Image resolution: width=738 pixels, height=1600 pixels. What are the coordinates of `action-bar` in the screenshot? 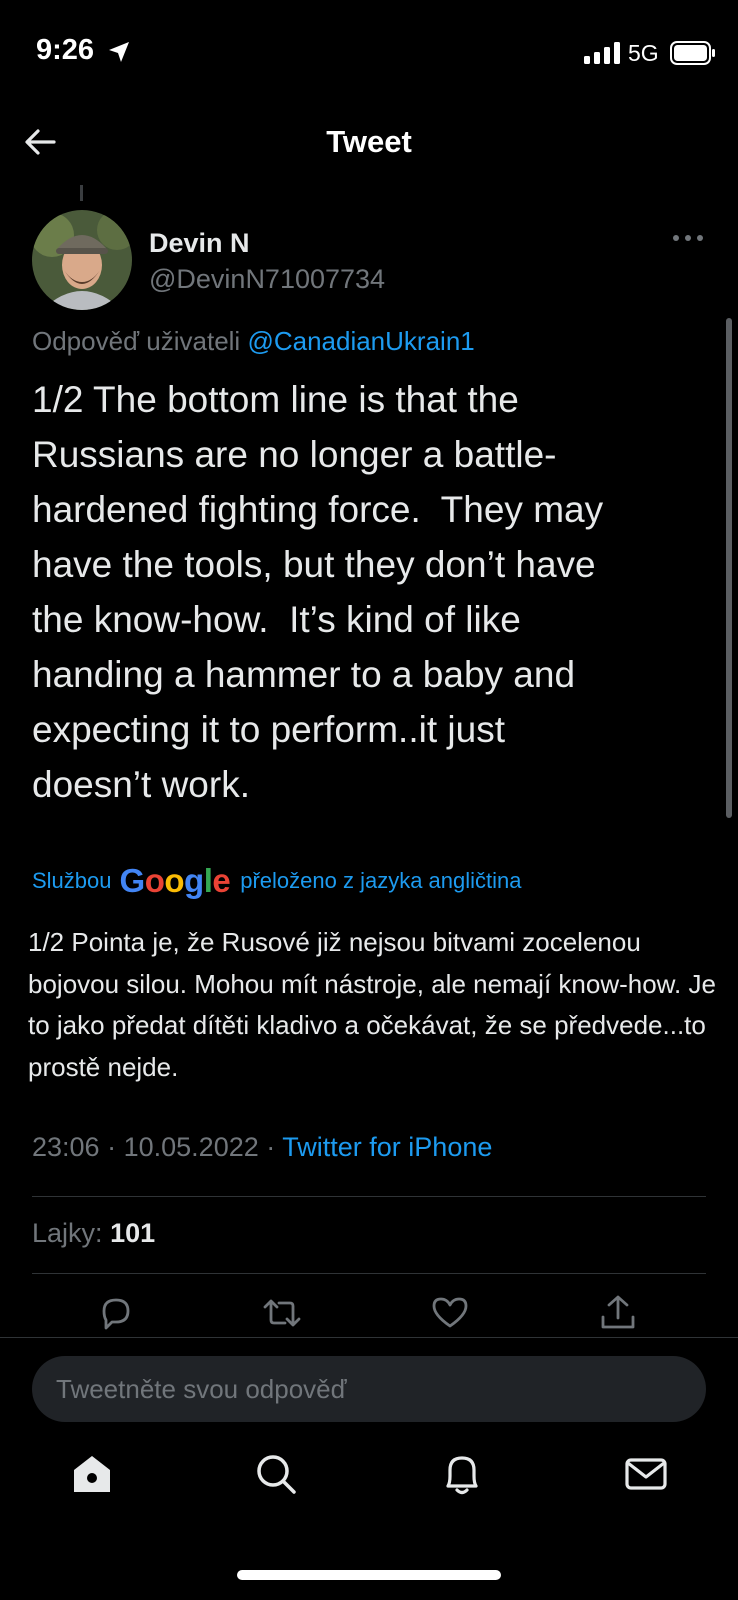 It's located at (369, 1315).